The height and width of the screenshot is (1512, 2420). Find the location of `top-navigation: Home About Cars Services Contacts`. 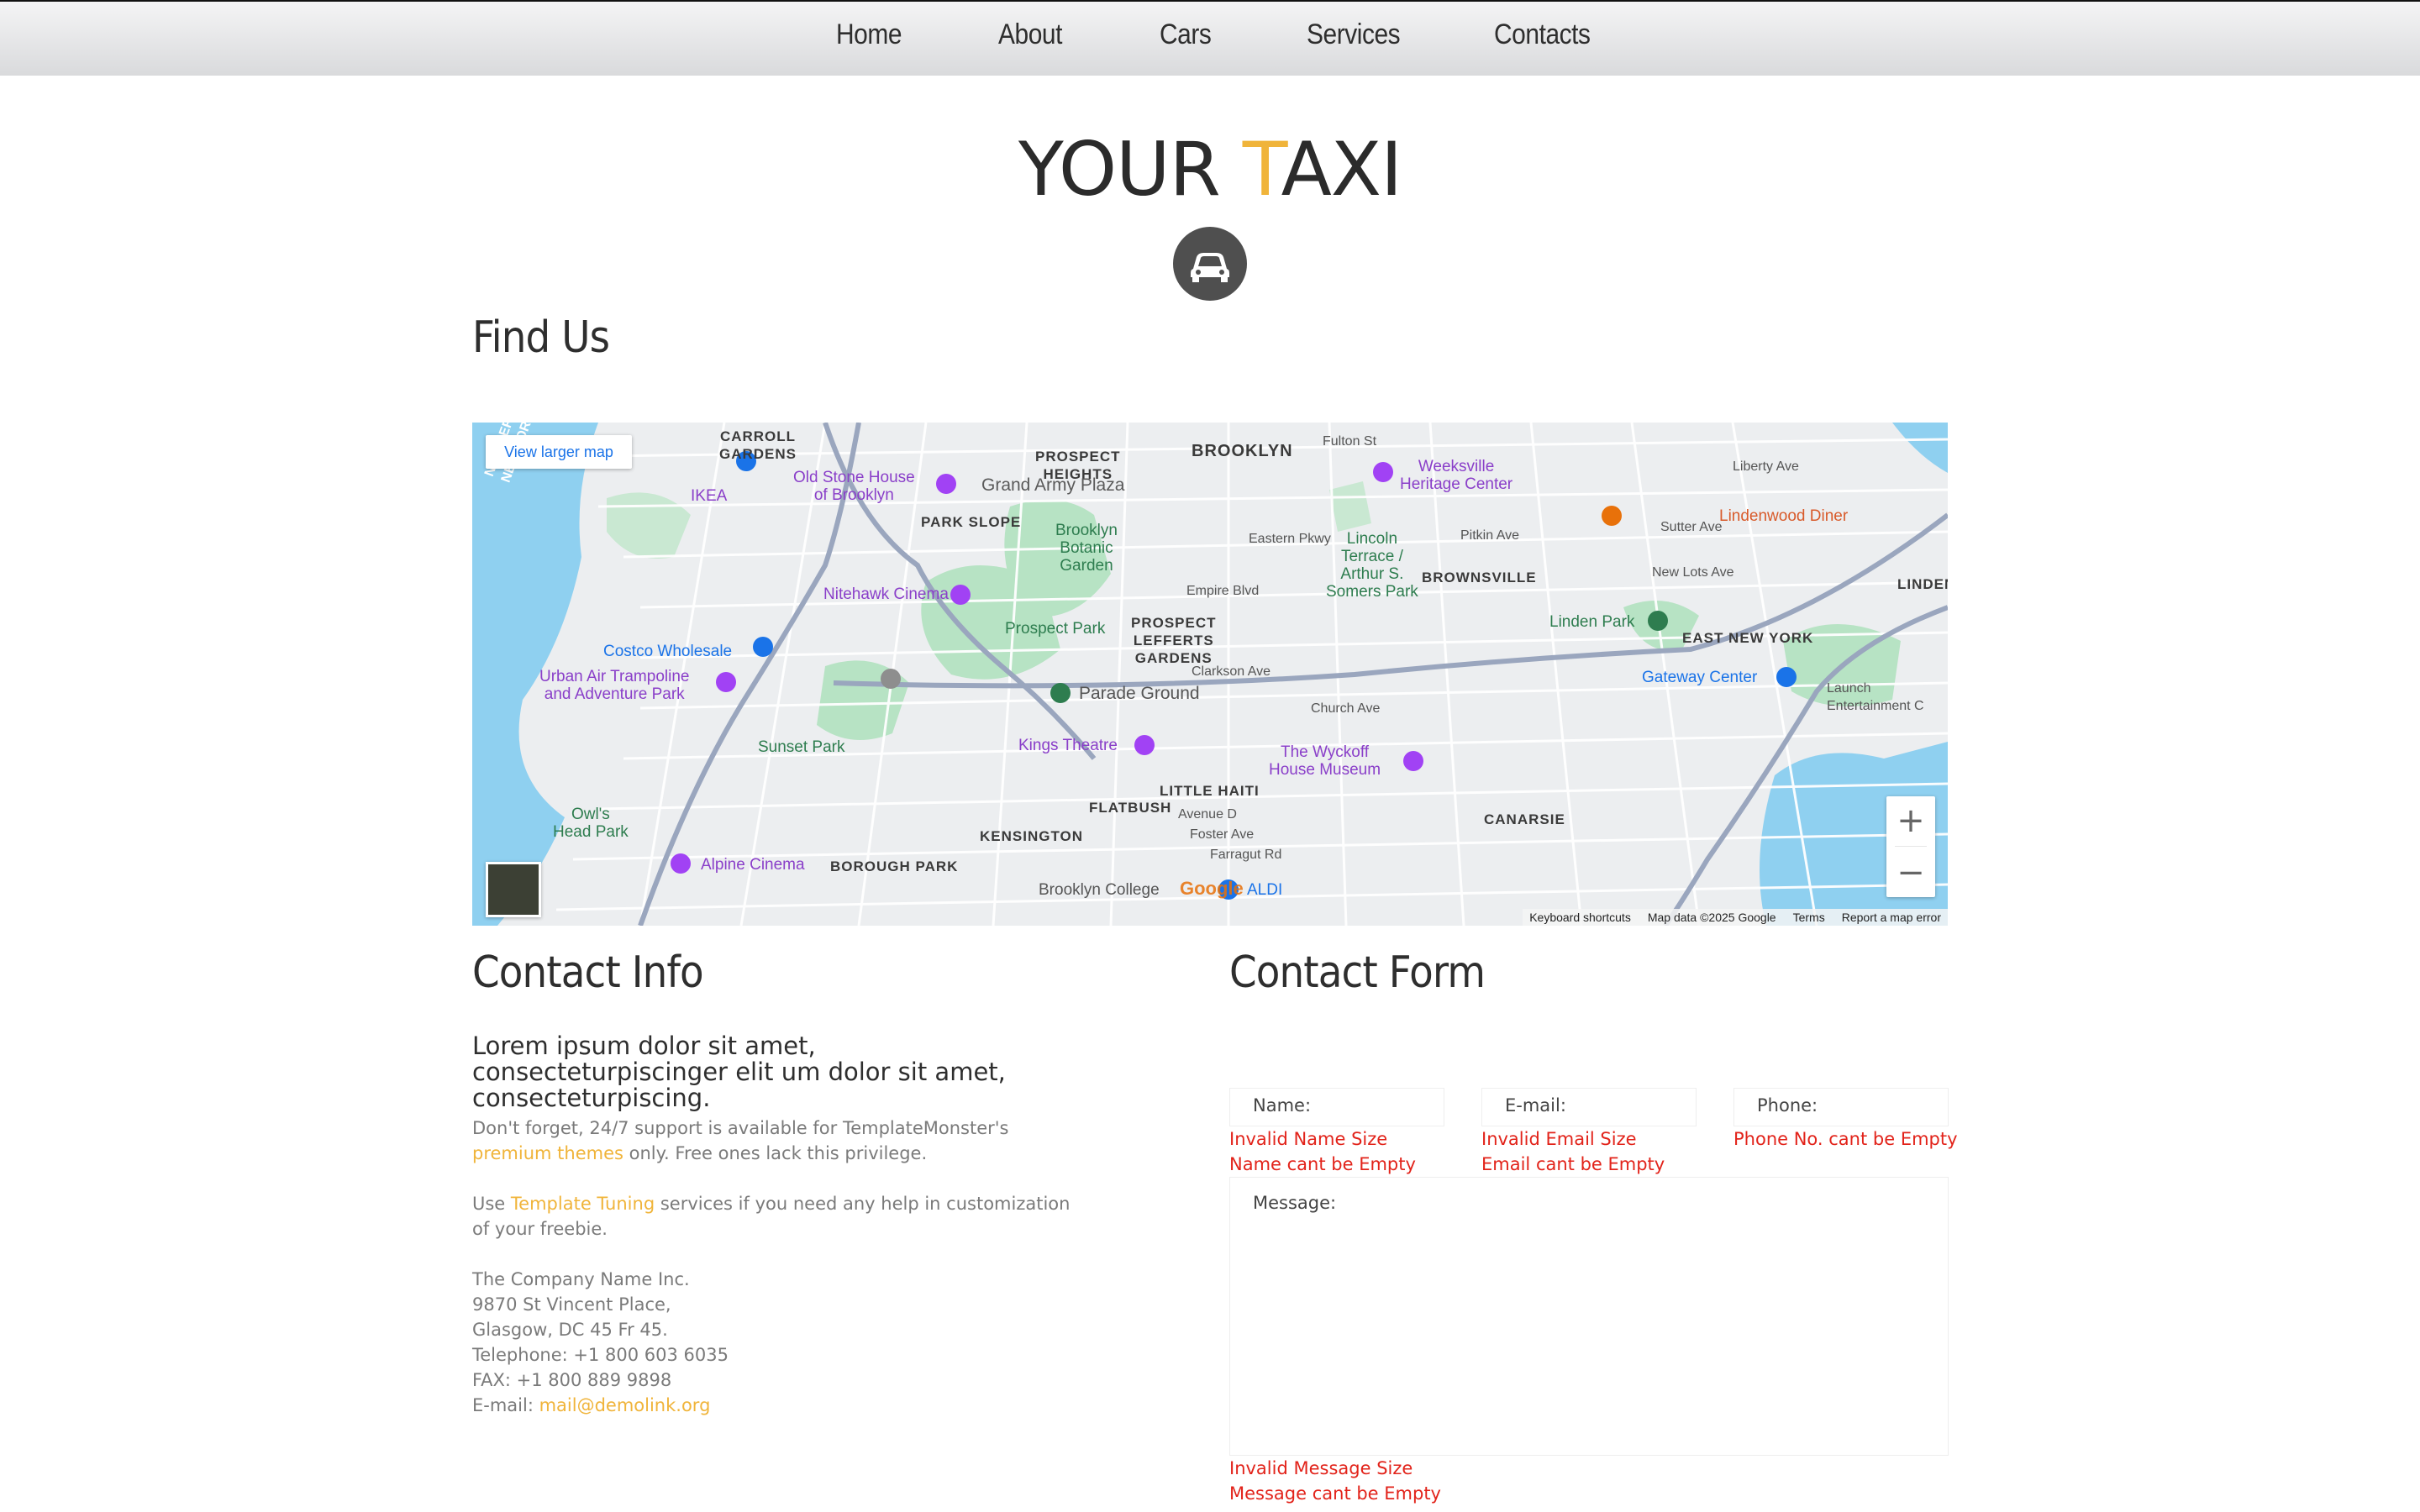

top-navigation: Home About Cars Services Contacts is located at coordinates (1210, 38).